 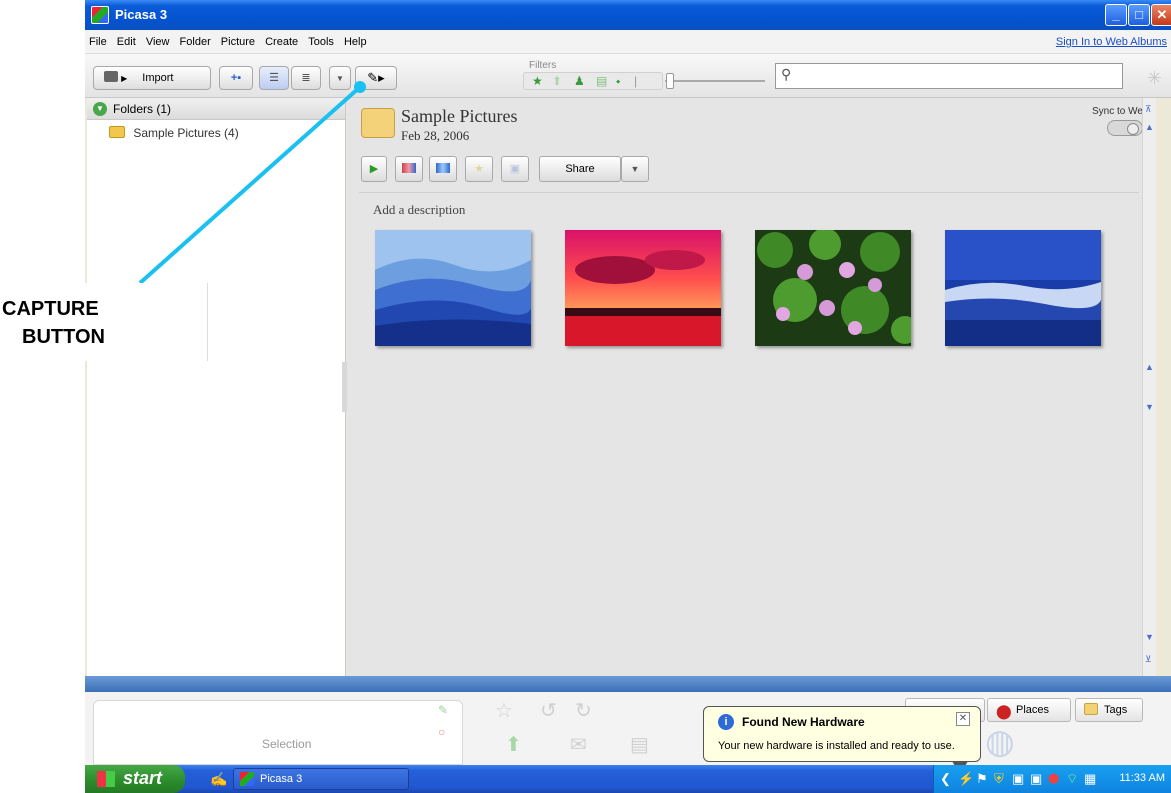 I want to click on taskbar-item-label: Picasa 3, so click(x=281, y=779).